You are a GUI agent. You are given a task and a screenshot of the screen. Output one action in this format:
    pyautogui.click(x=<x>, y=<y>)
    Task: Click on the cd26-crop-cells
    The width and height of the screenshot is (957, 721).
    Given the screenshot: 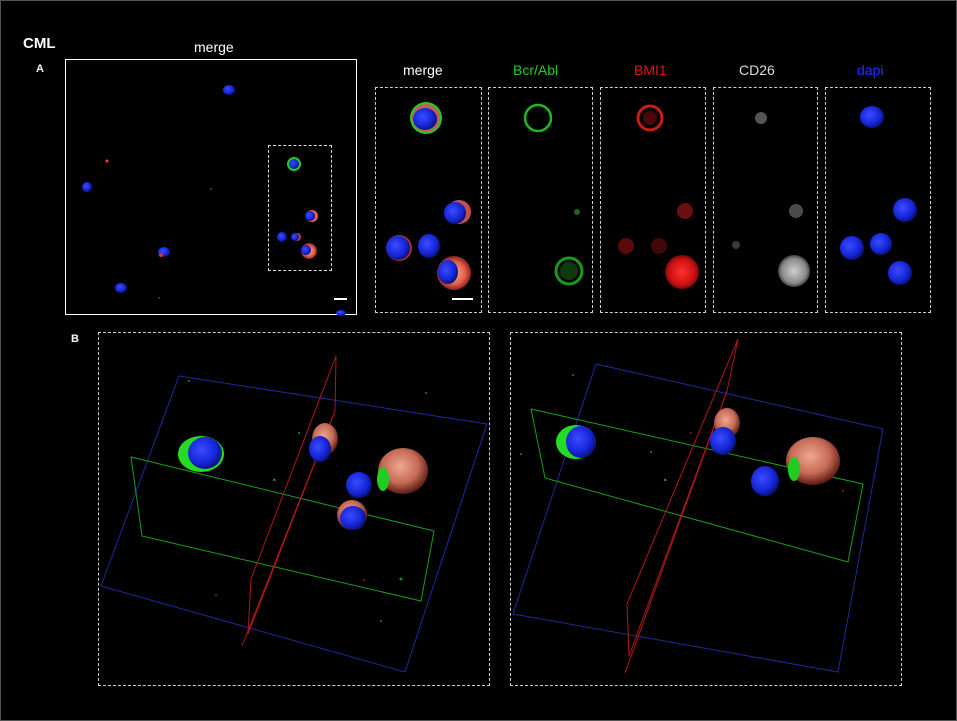 What is the action you would take?
    pyautogui.click(x=771, y=199)
    